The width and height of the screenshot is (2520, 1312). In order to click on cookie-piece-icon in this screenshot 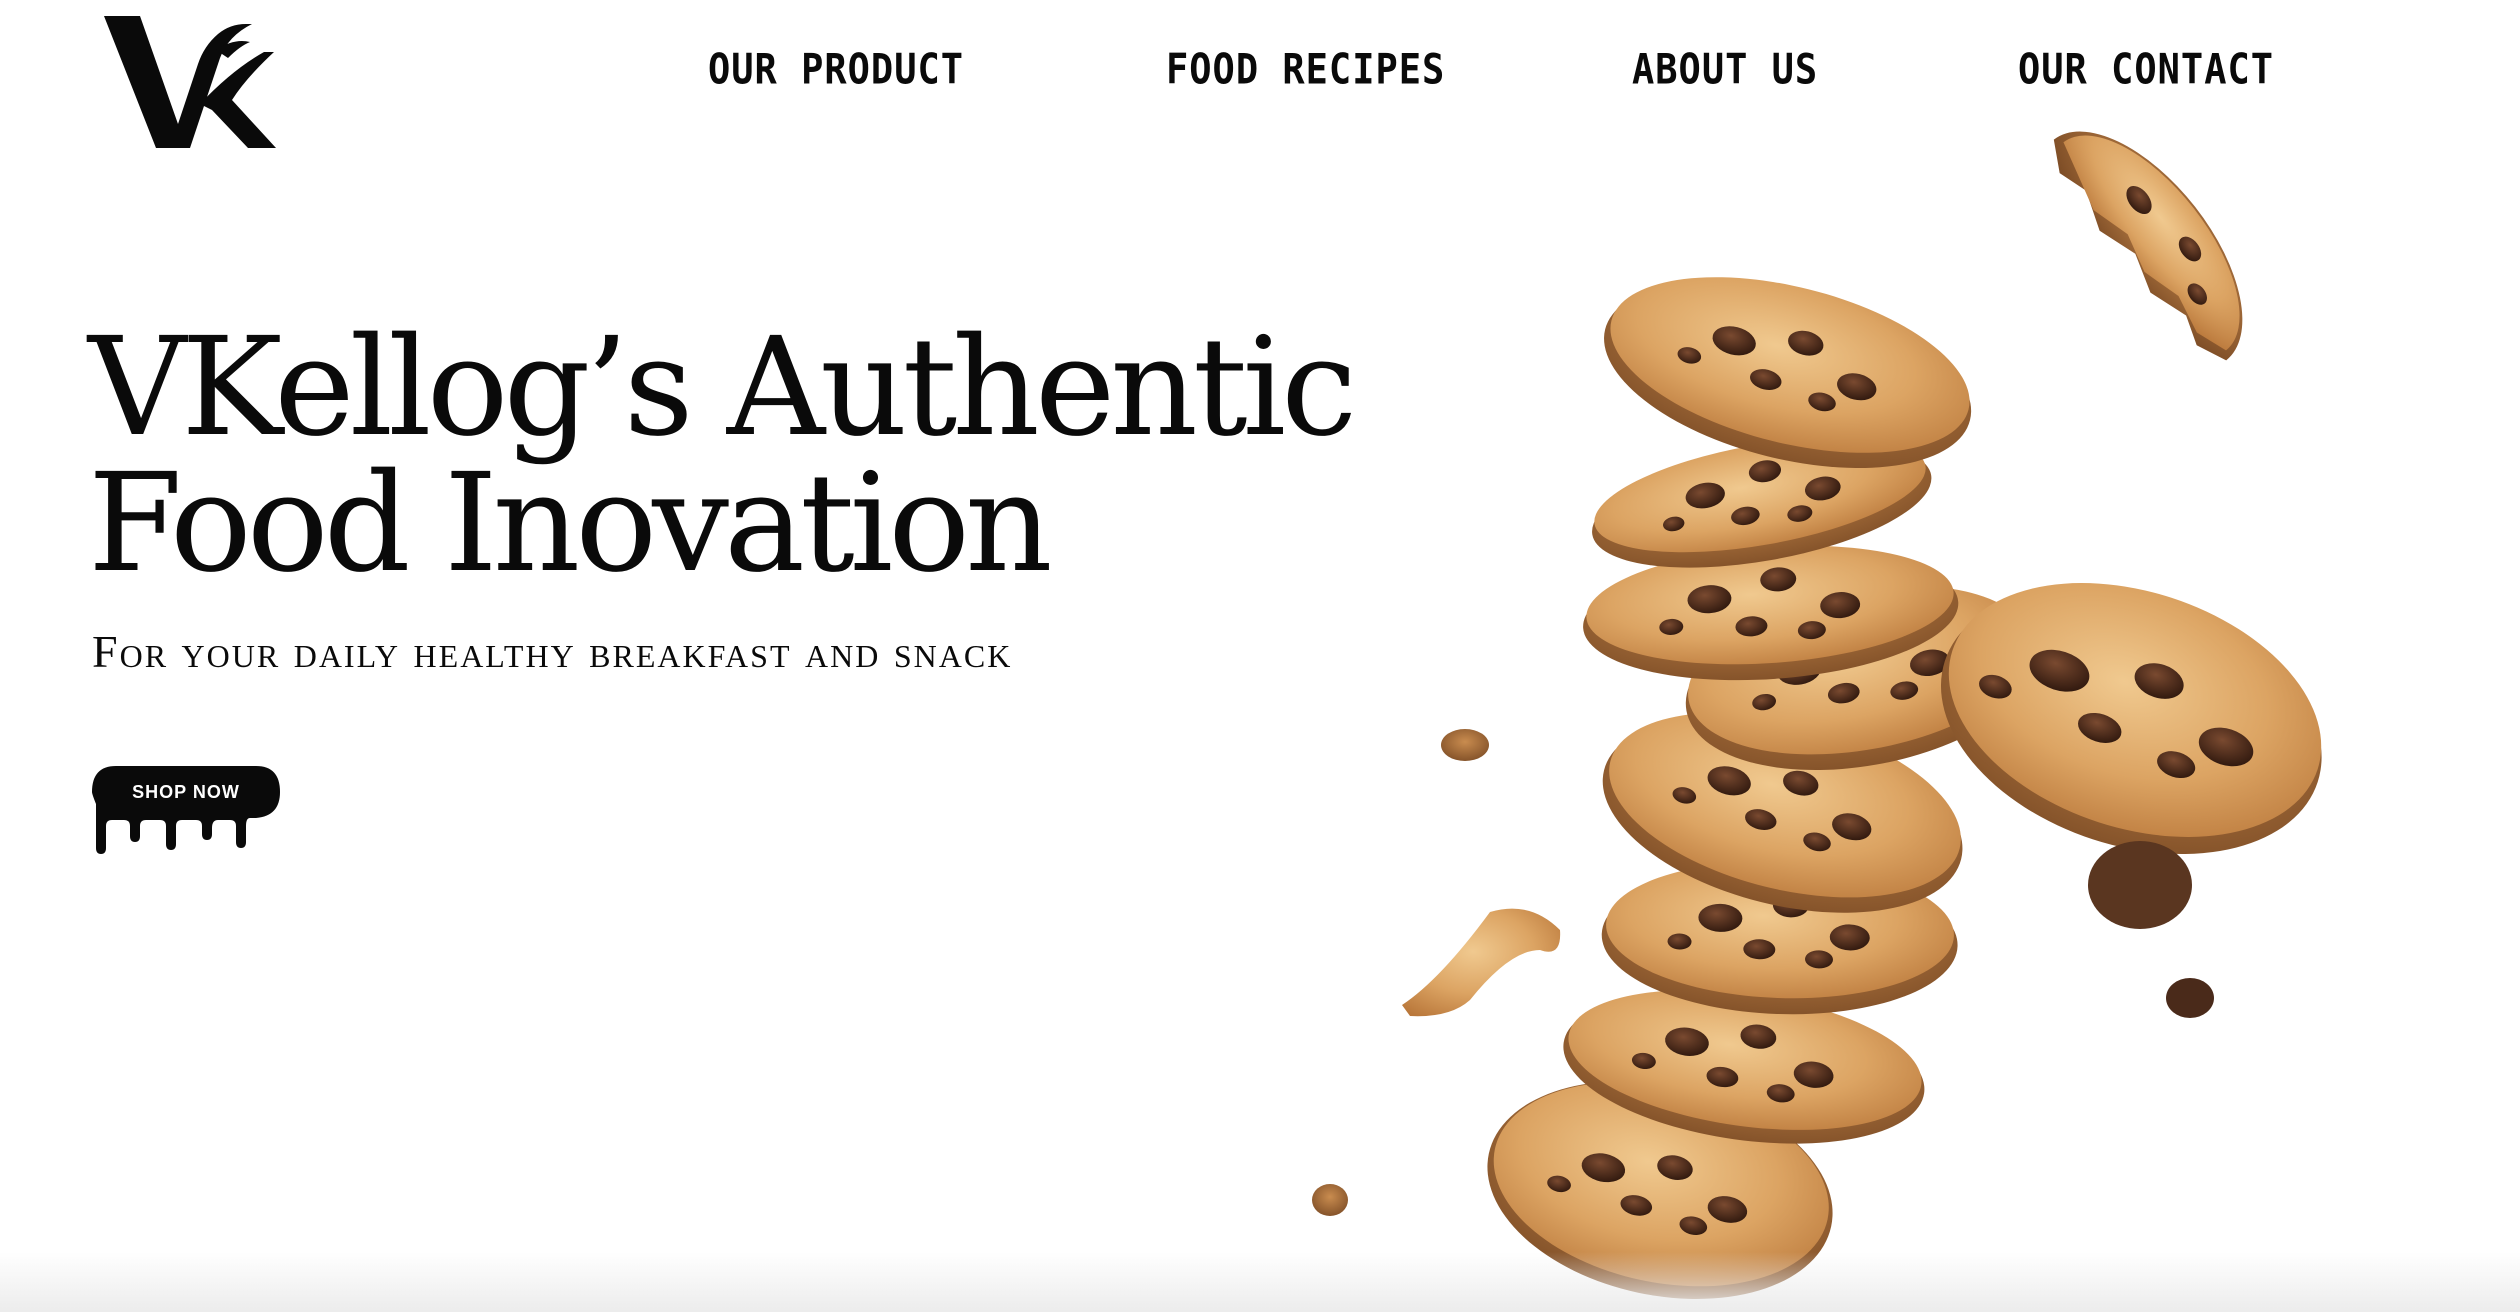, I will do `click(2148, 246)`.